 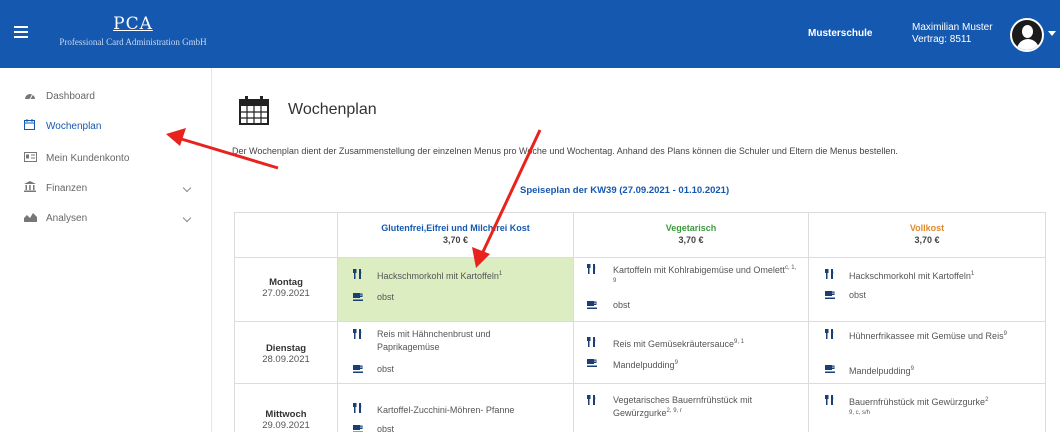 What do you see at coordinates (67, 218) in the screenshot?
I see `sidebar-item-label: Analysen` at bounding box center [67, 218].